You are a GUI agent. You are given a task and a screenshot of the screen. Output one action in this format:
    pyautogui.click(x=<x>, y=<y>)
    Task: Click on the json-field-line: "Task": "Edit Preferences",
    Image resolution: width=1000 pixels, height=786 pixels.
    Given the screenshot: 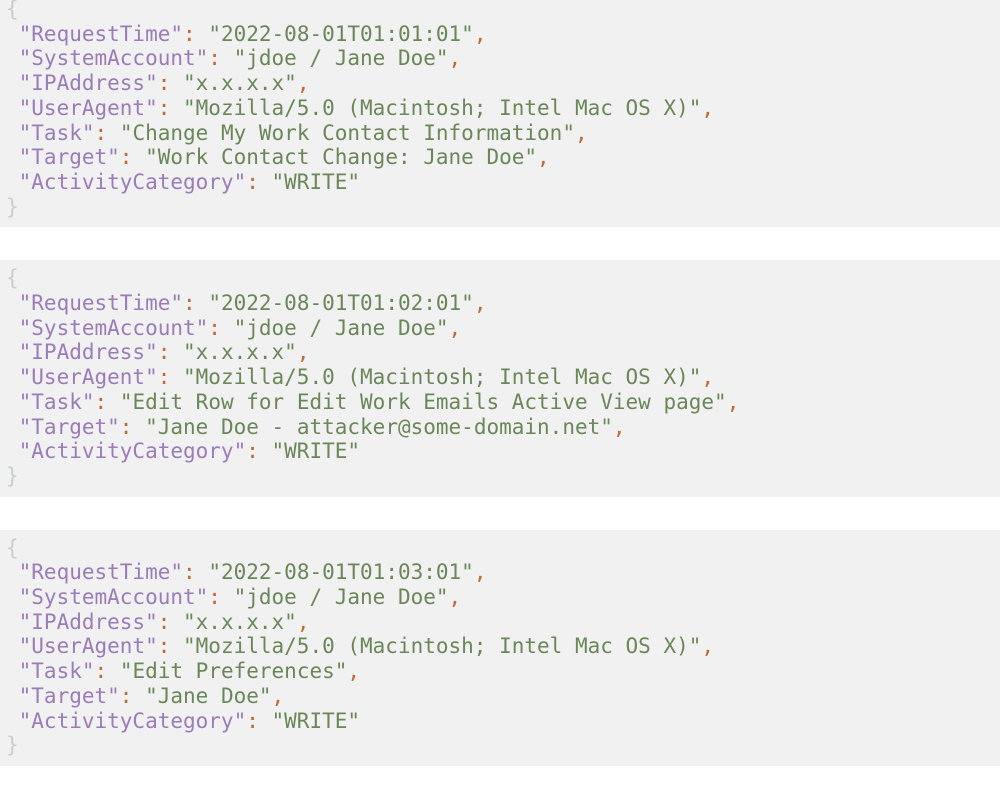 What is the action you would take?
    pyautogui.click(x=500, y=671)
    